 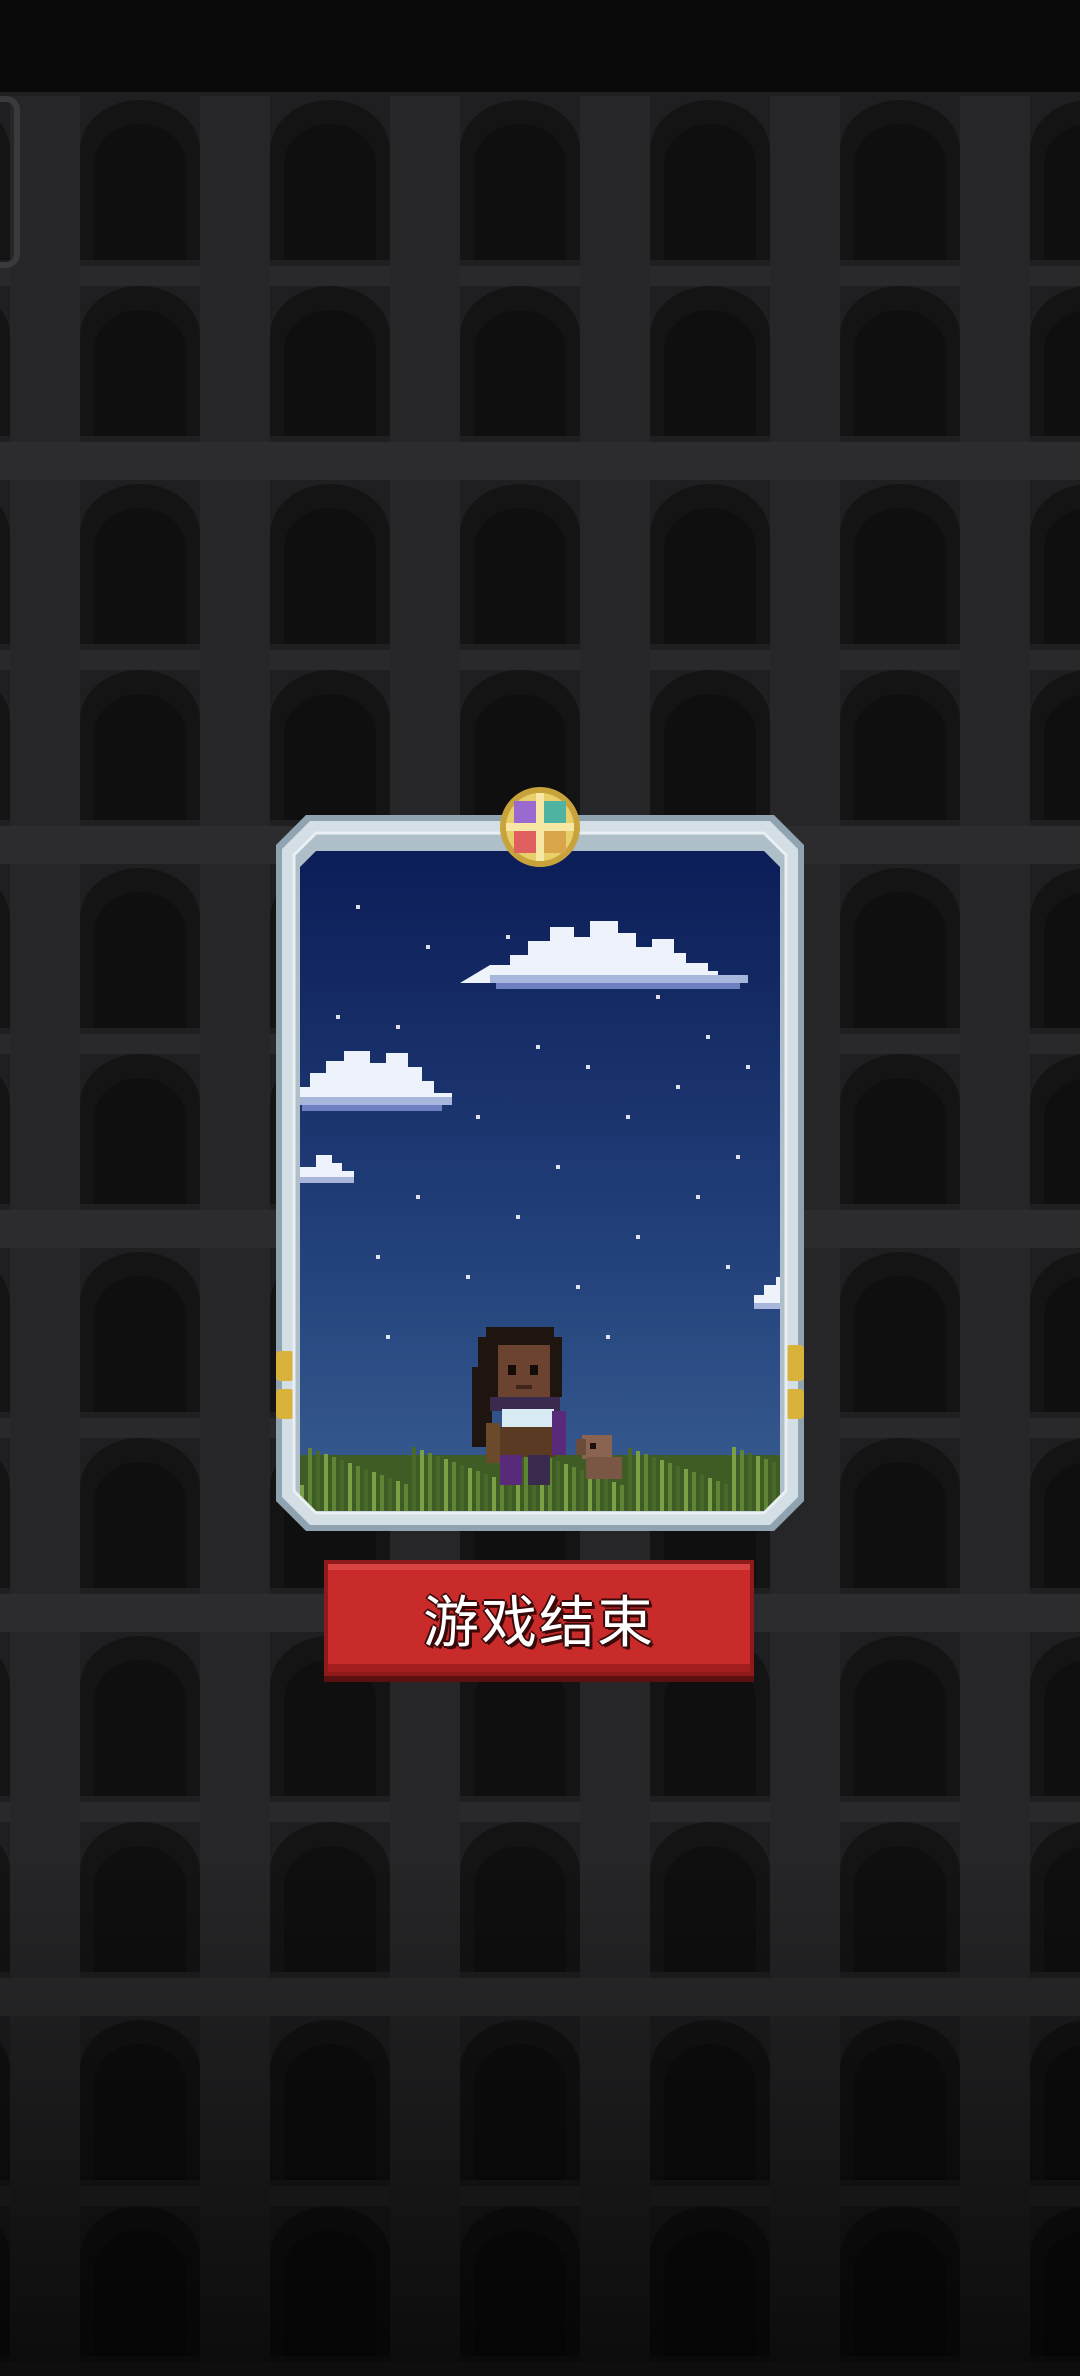 What do you see at coordinates (539, 1623) in the screenshot?
I see `game-over-button-label: 游戏结束` at bounding box center [539, 1623].